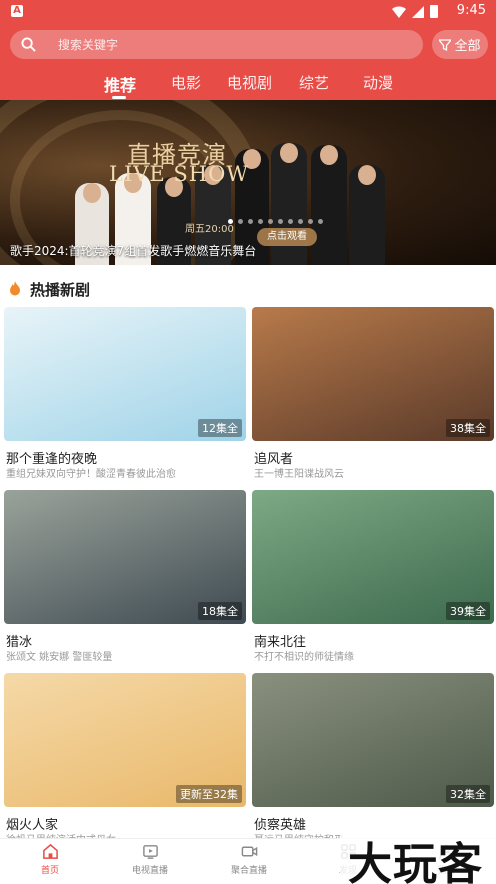  What do you see at coordinates (186, 82) in the screenshot?
I see `tab-movie: 电影` at bounding box center [186, 82].